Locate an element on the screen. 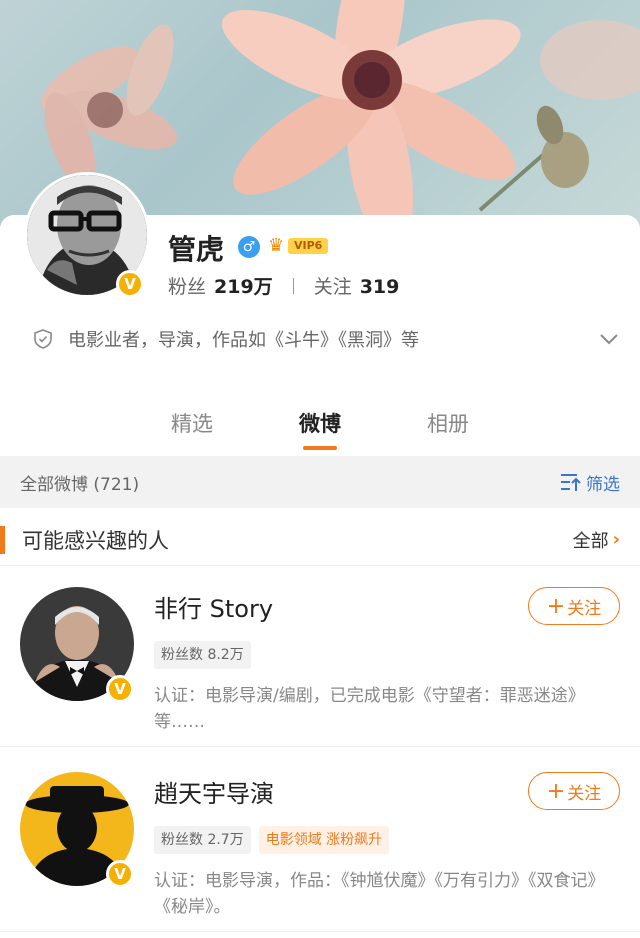 This screenshot has width=640, height=938. shield-icon is located at coordinates (43, 339).